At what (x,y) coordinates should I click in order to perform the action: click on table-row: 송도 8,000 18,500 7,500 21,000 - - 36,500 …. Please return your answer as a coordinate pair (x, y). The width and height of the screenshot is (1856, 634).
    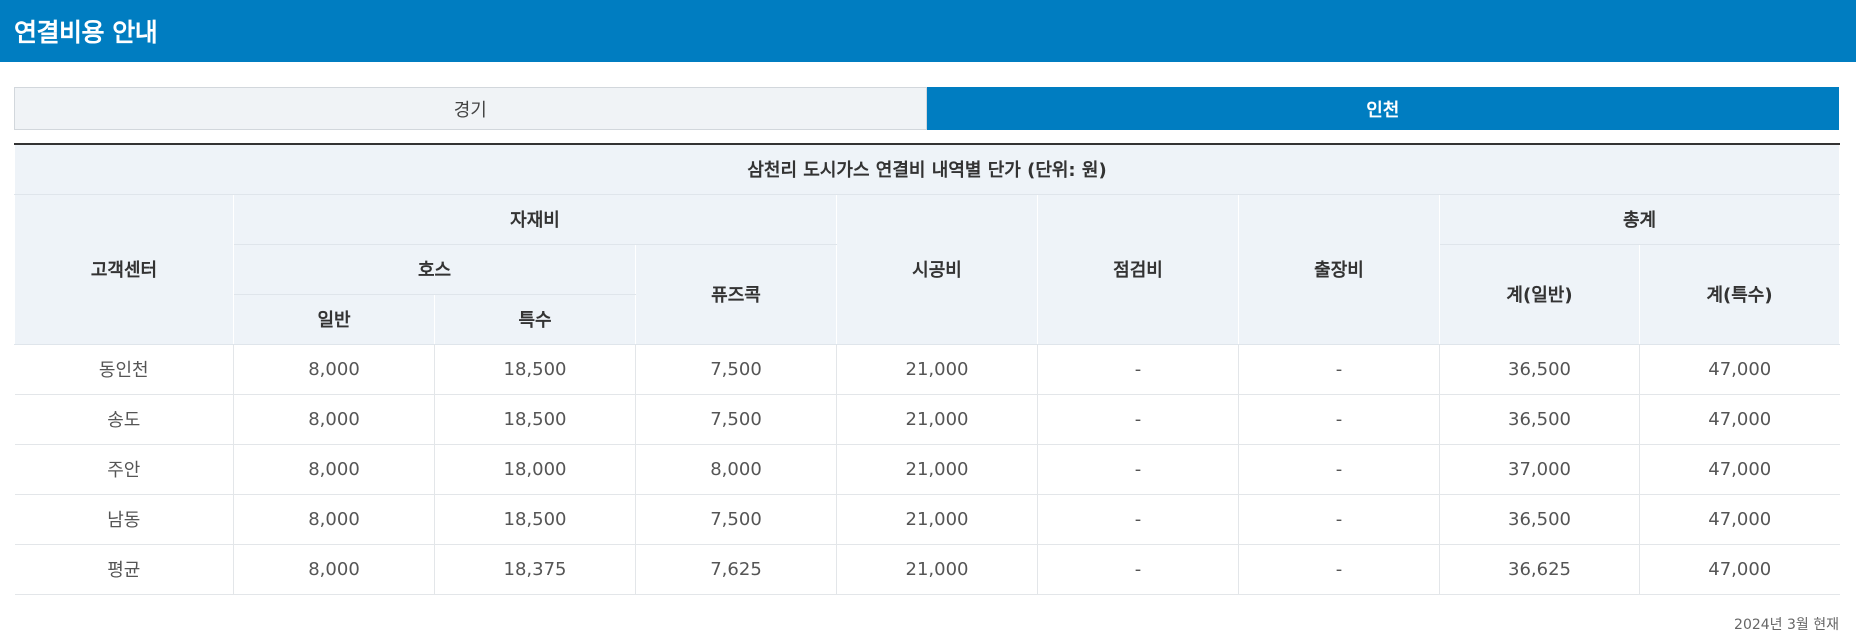
    Looking at the image, I should click on (927, 419).